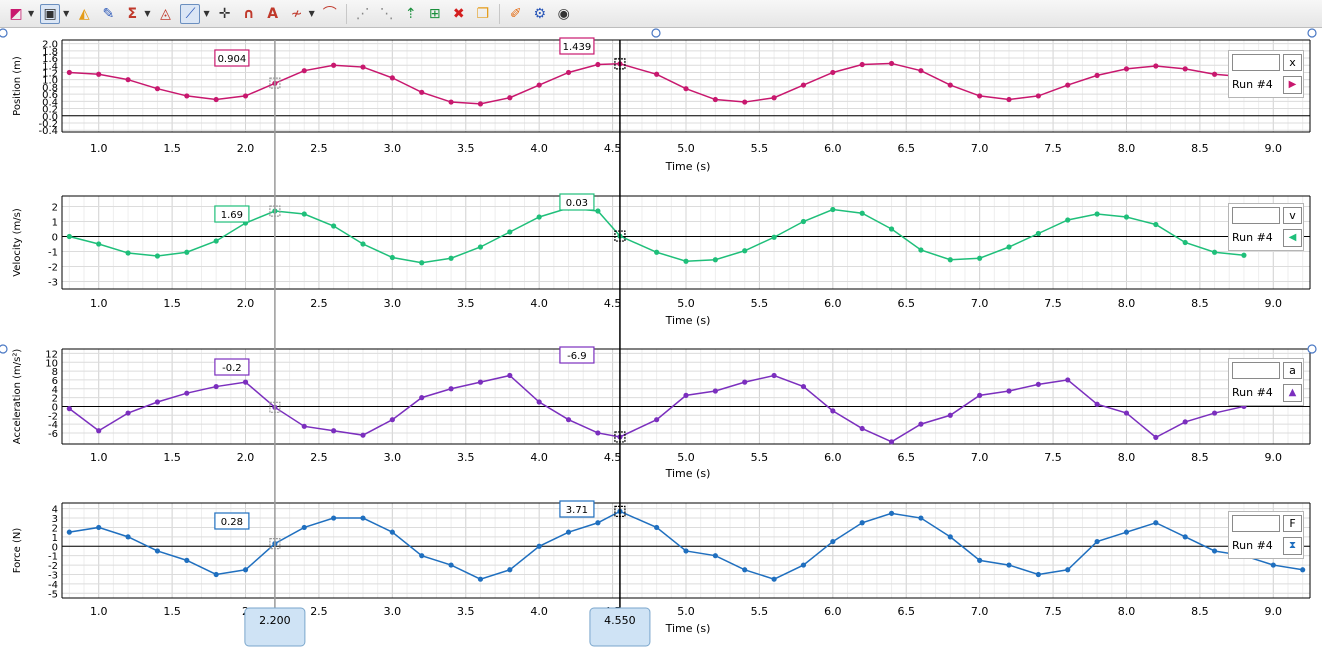  I want to click on autoscale-icon: ⇡, so click(411, 14).